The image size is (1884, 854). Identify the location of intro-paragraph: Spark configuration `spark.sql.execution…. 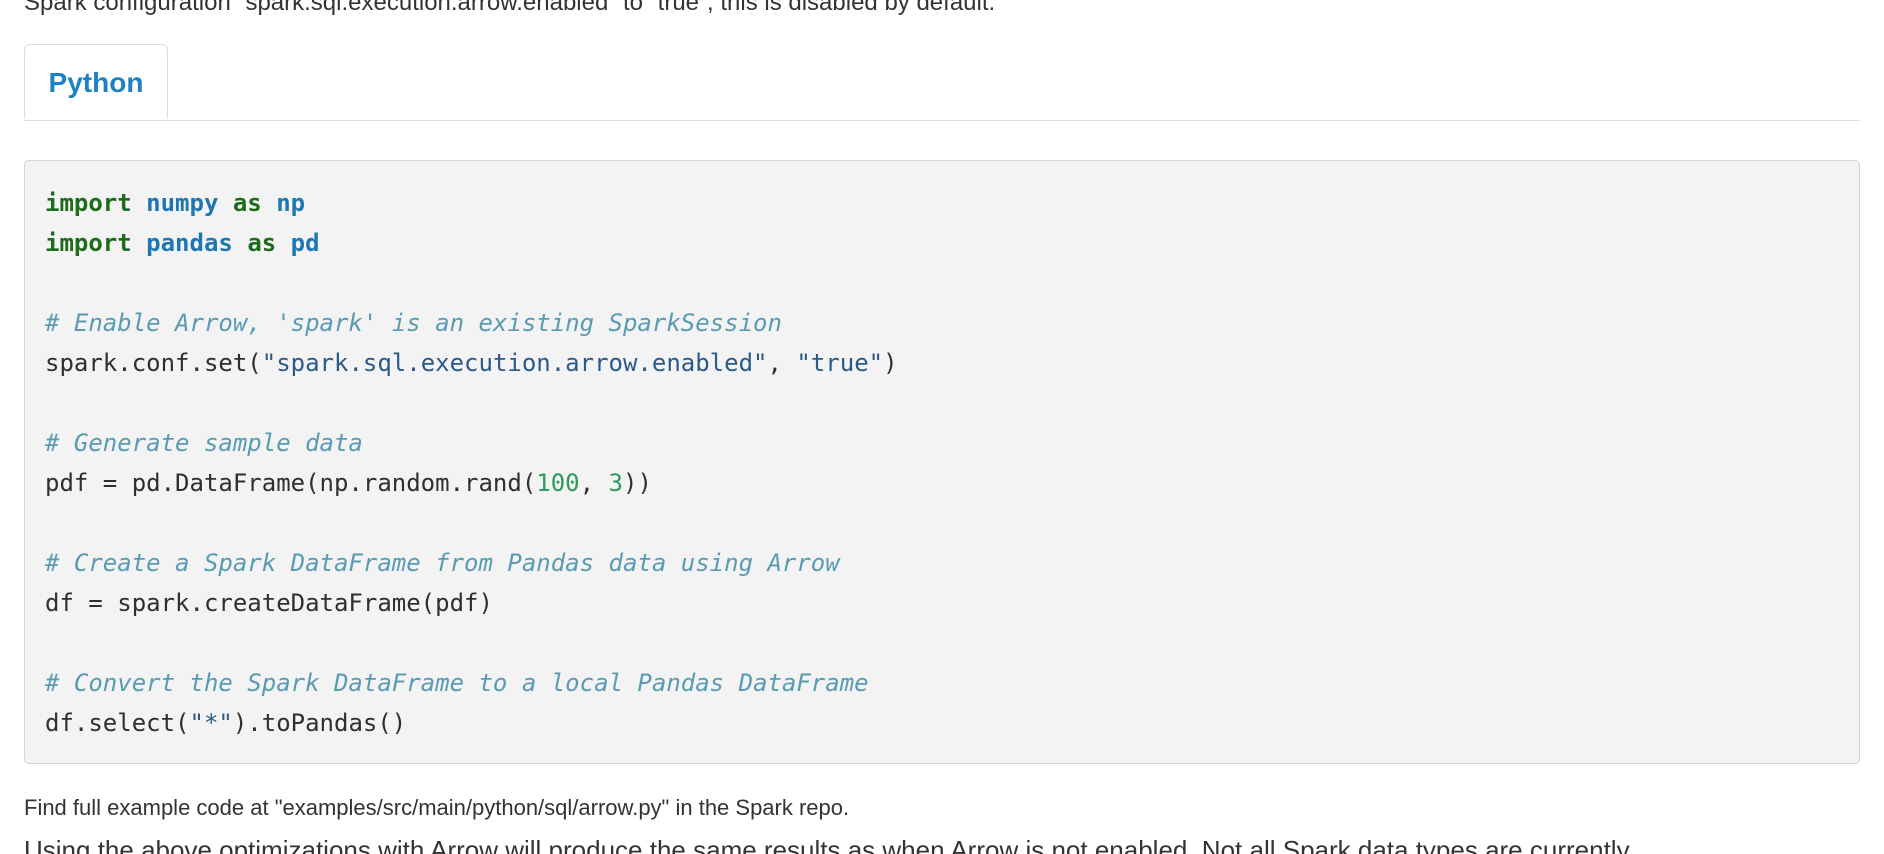
(510, 8).